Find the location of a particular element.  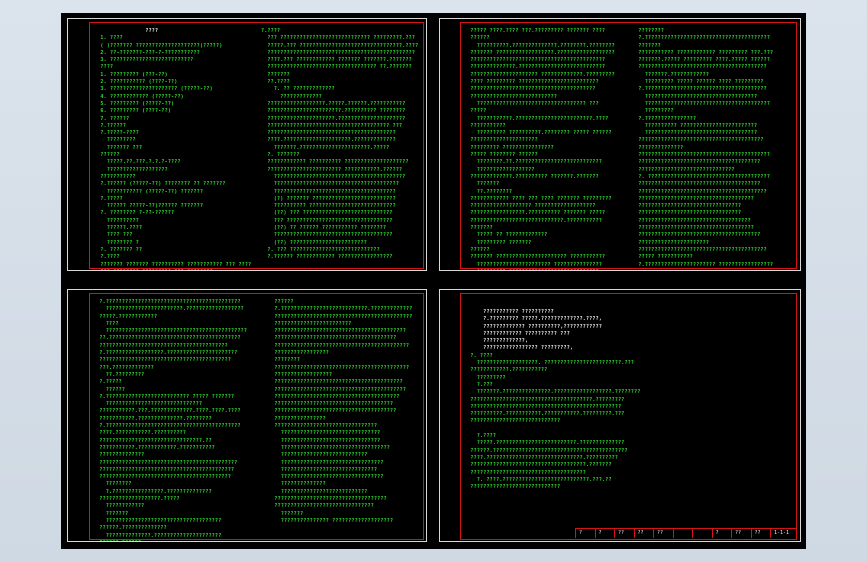

text-line: 2. ??-???????-???-?-??????????? is located at coordinates (147, 52).